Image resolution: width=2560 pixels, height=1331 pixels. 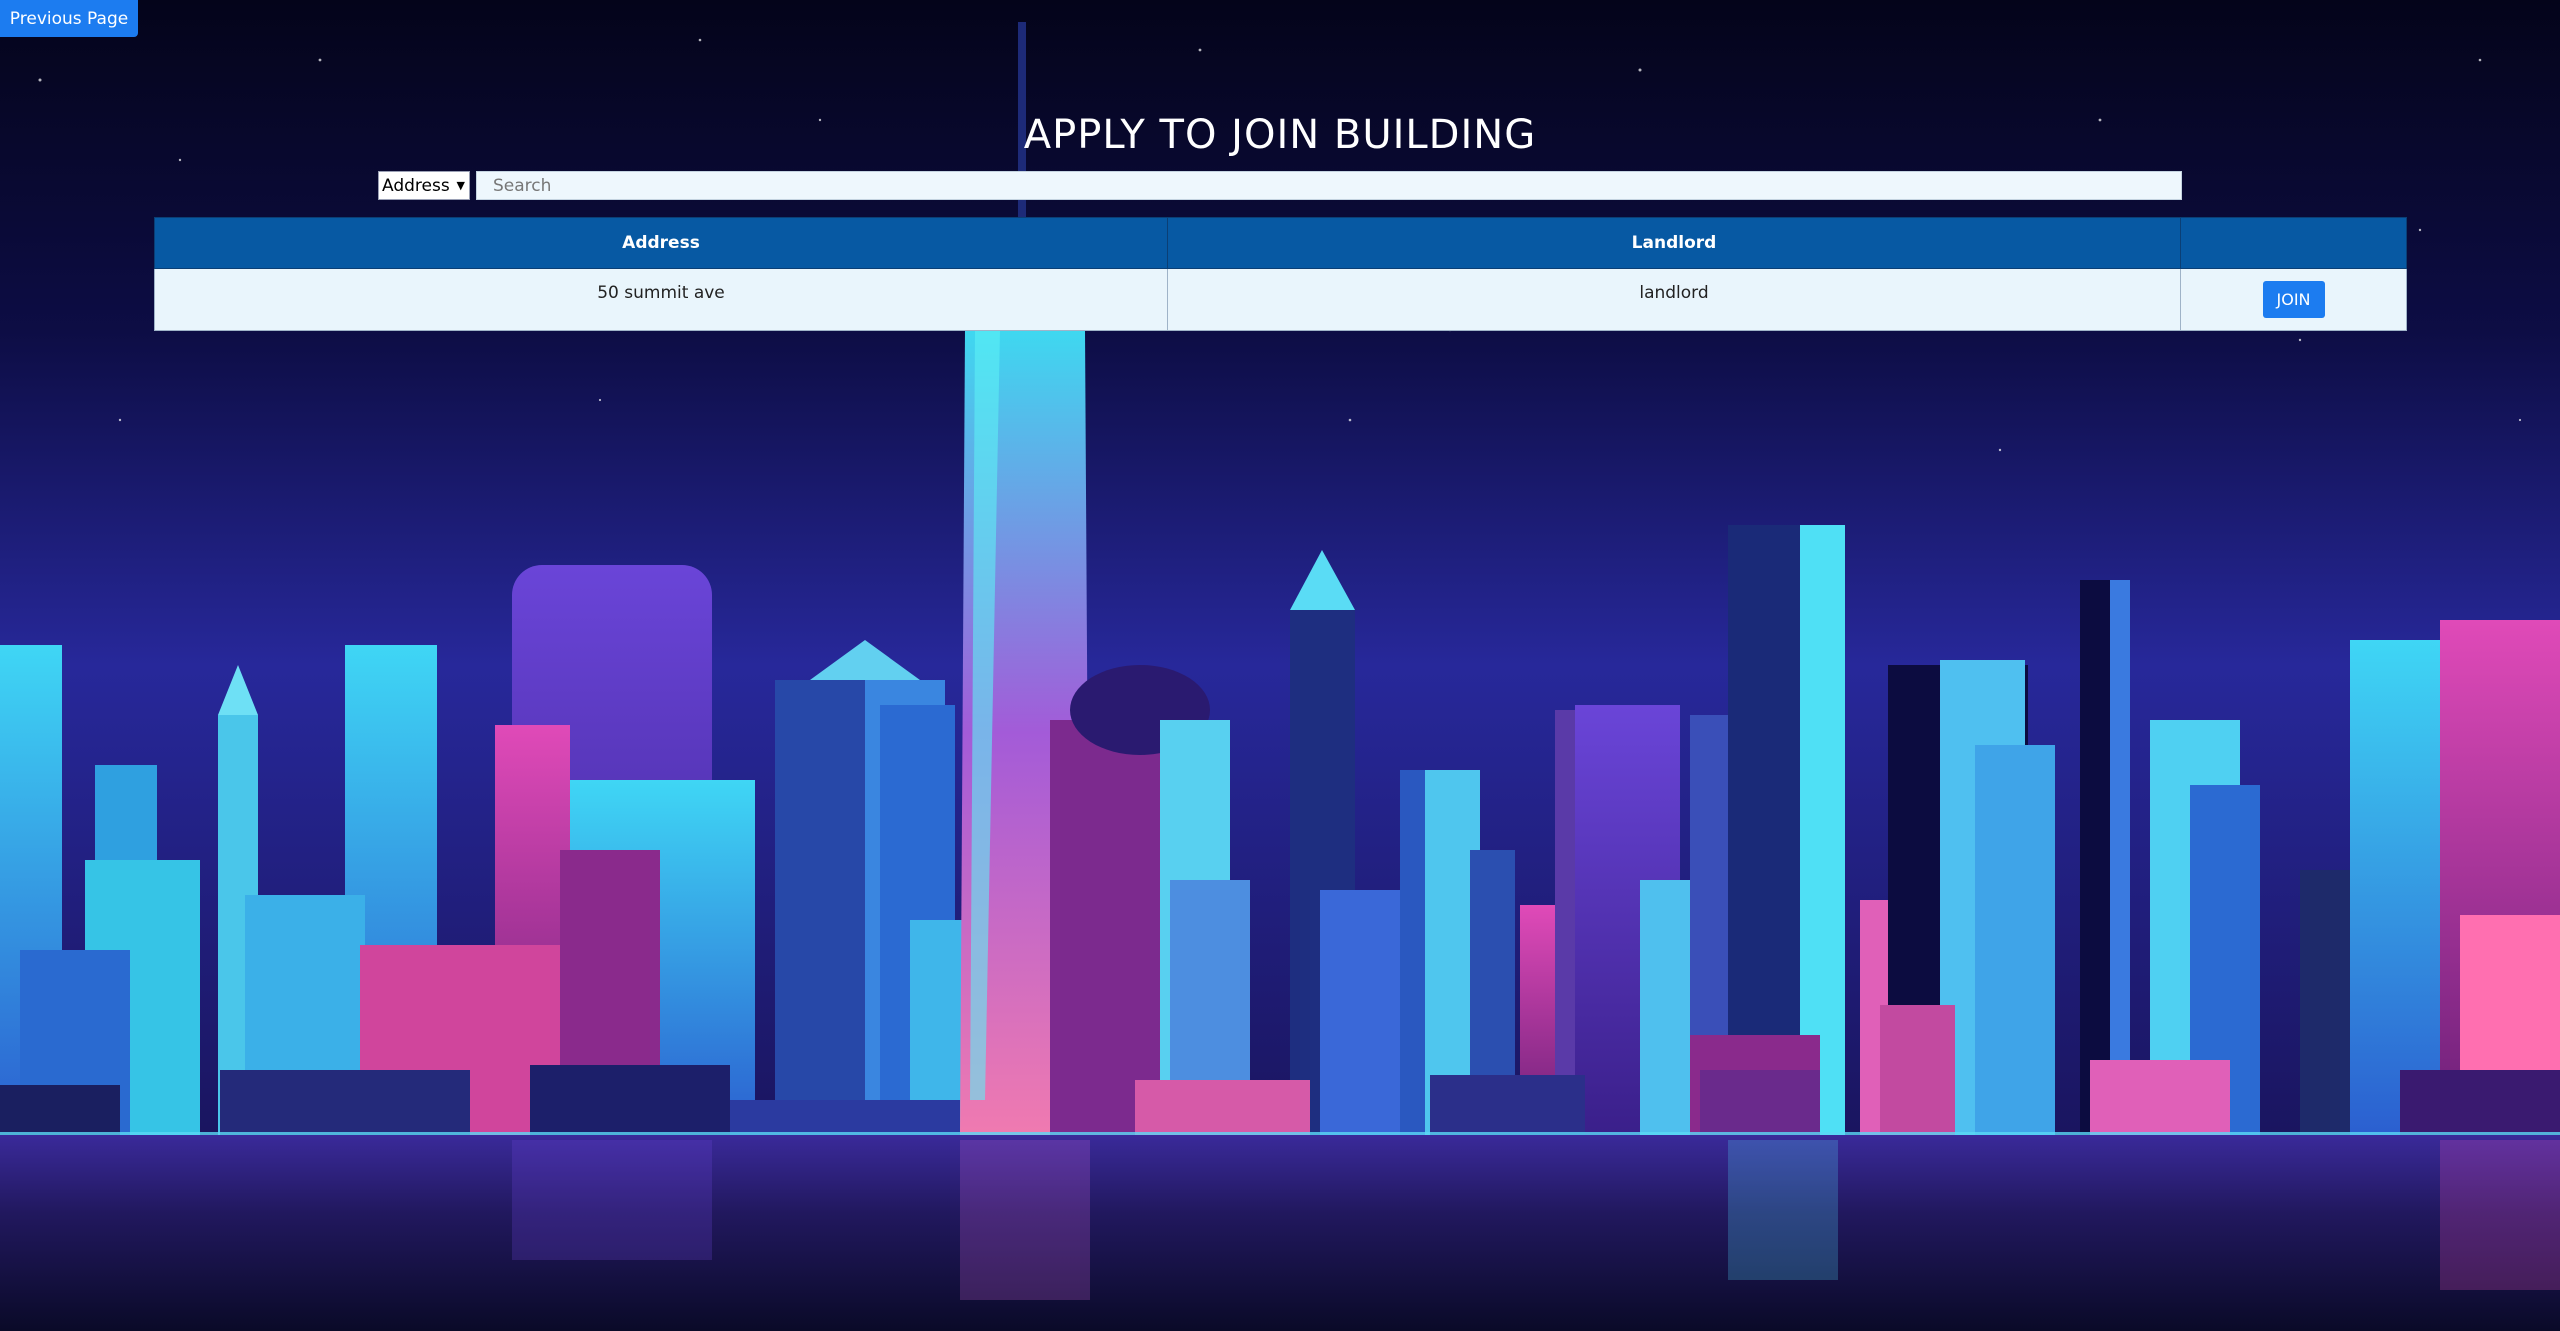 I want to click on table-header-row: Address Landlord, so click(x=1280, y=243).